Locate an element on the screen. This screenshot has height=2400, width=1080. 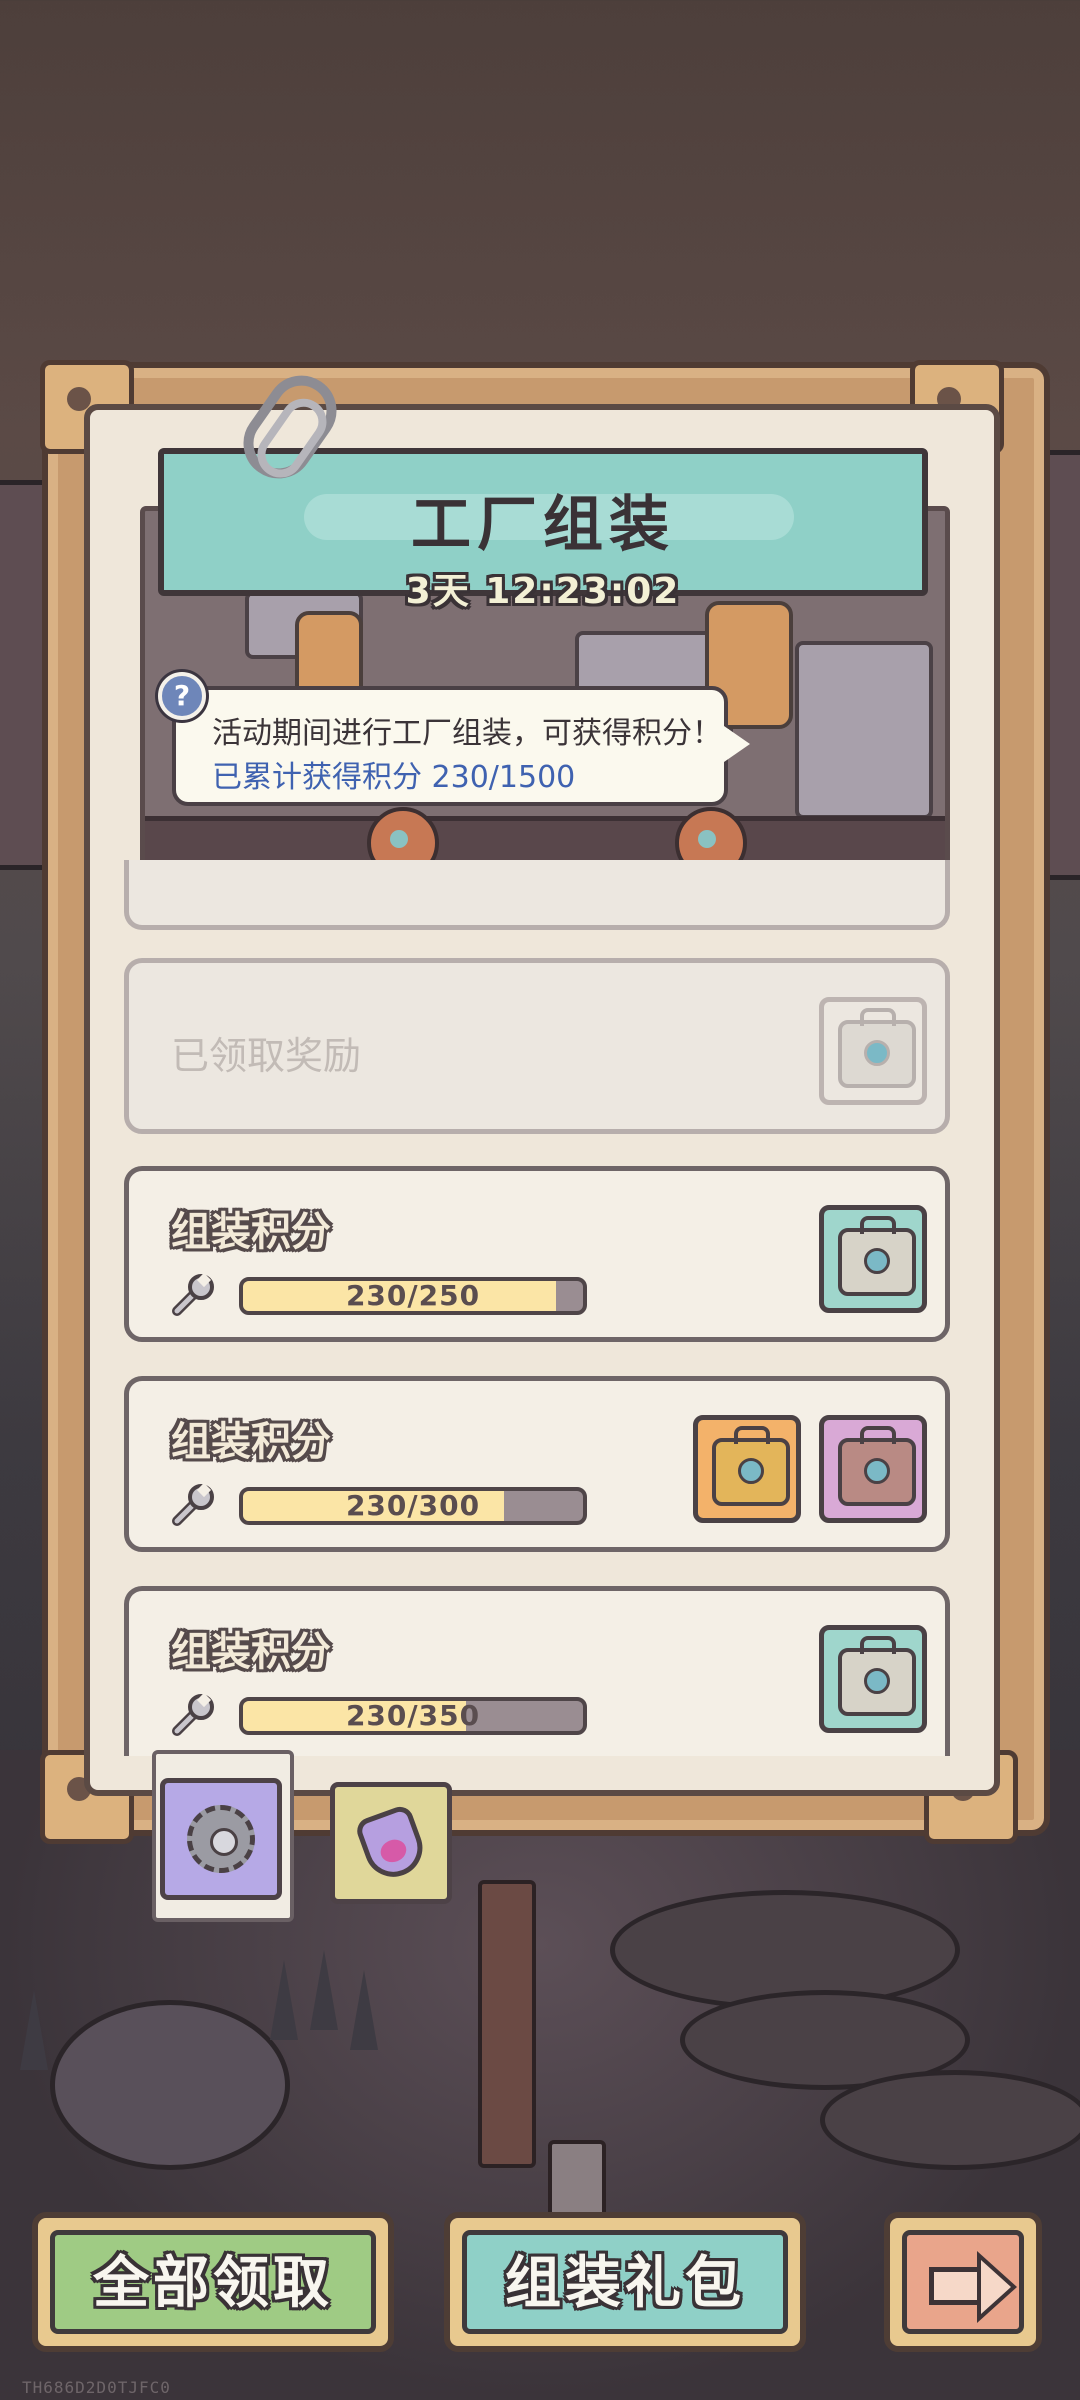
event-title: 工厂组装 is located at coordinates (543, 525).